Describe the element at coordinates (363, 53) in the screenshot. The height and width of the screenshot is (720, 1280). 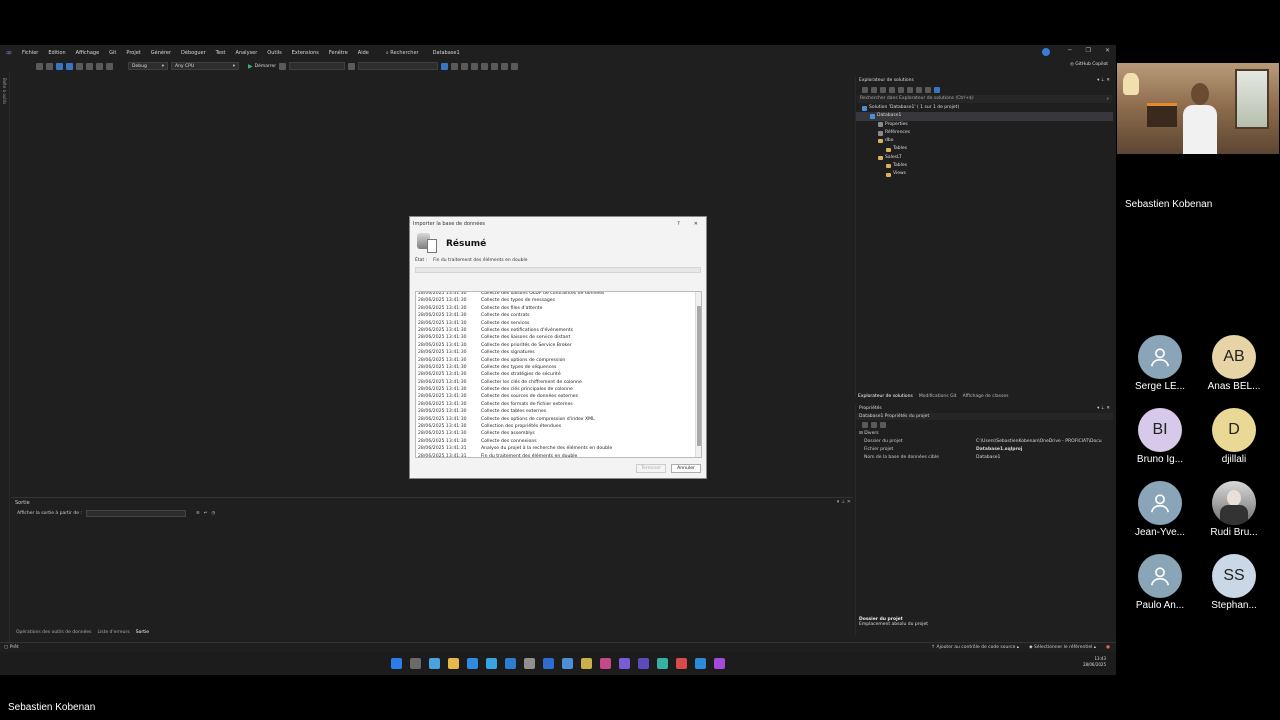
I see `menu-item-12: Aide` at that location.